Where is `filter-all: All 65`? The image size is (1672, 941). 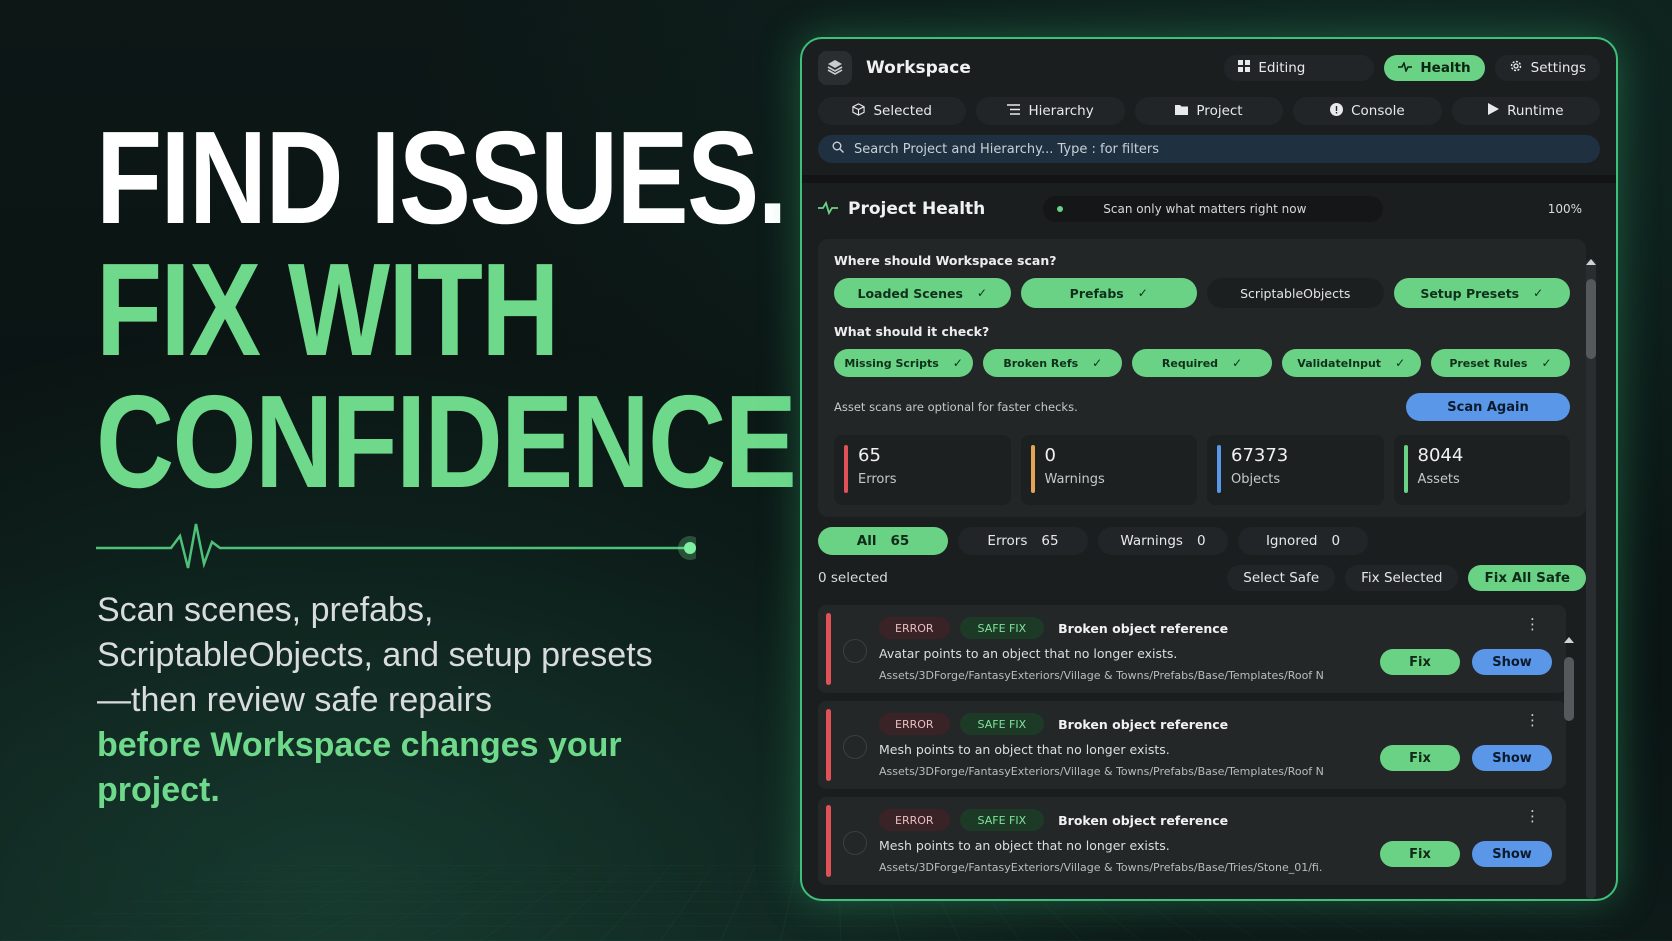
filter-all: All 65 is located at coordinates (883, 541).